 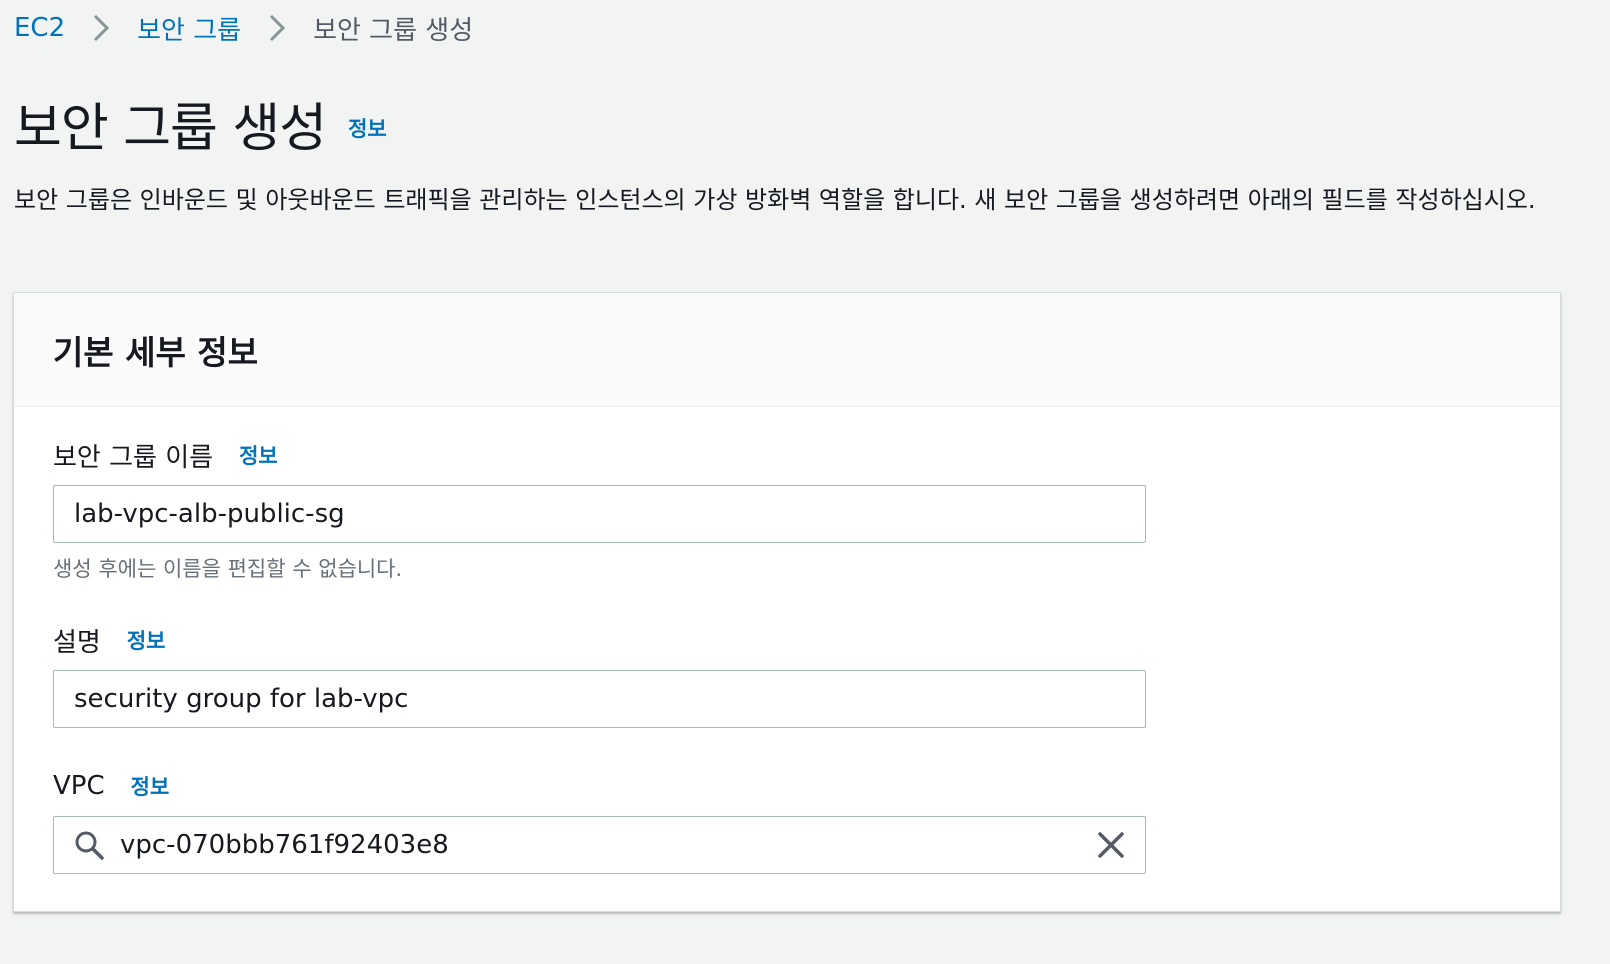 I want to click on vpc-search-input, so click(x=595, y=845).